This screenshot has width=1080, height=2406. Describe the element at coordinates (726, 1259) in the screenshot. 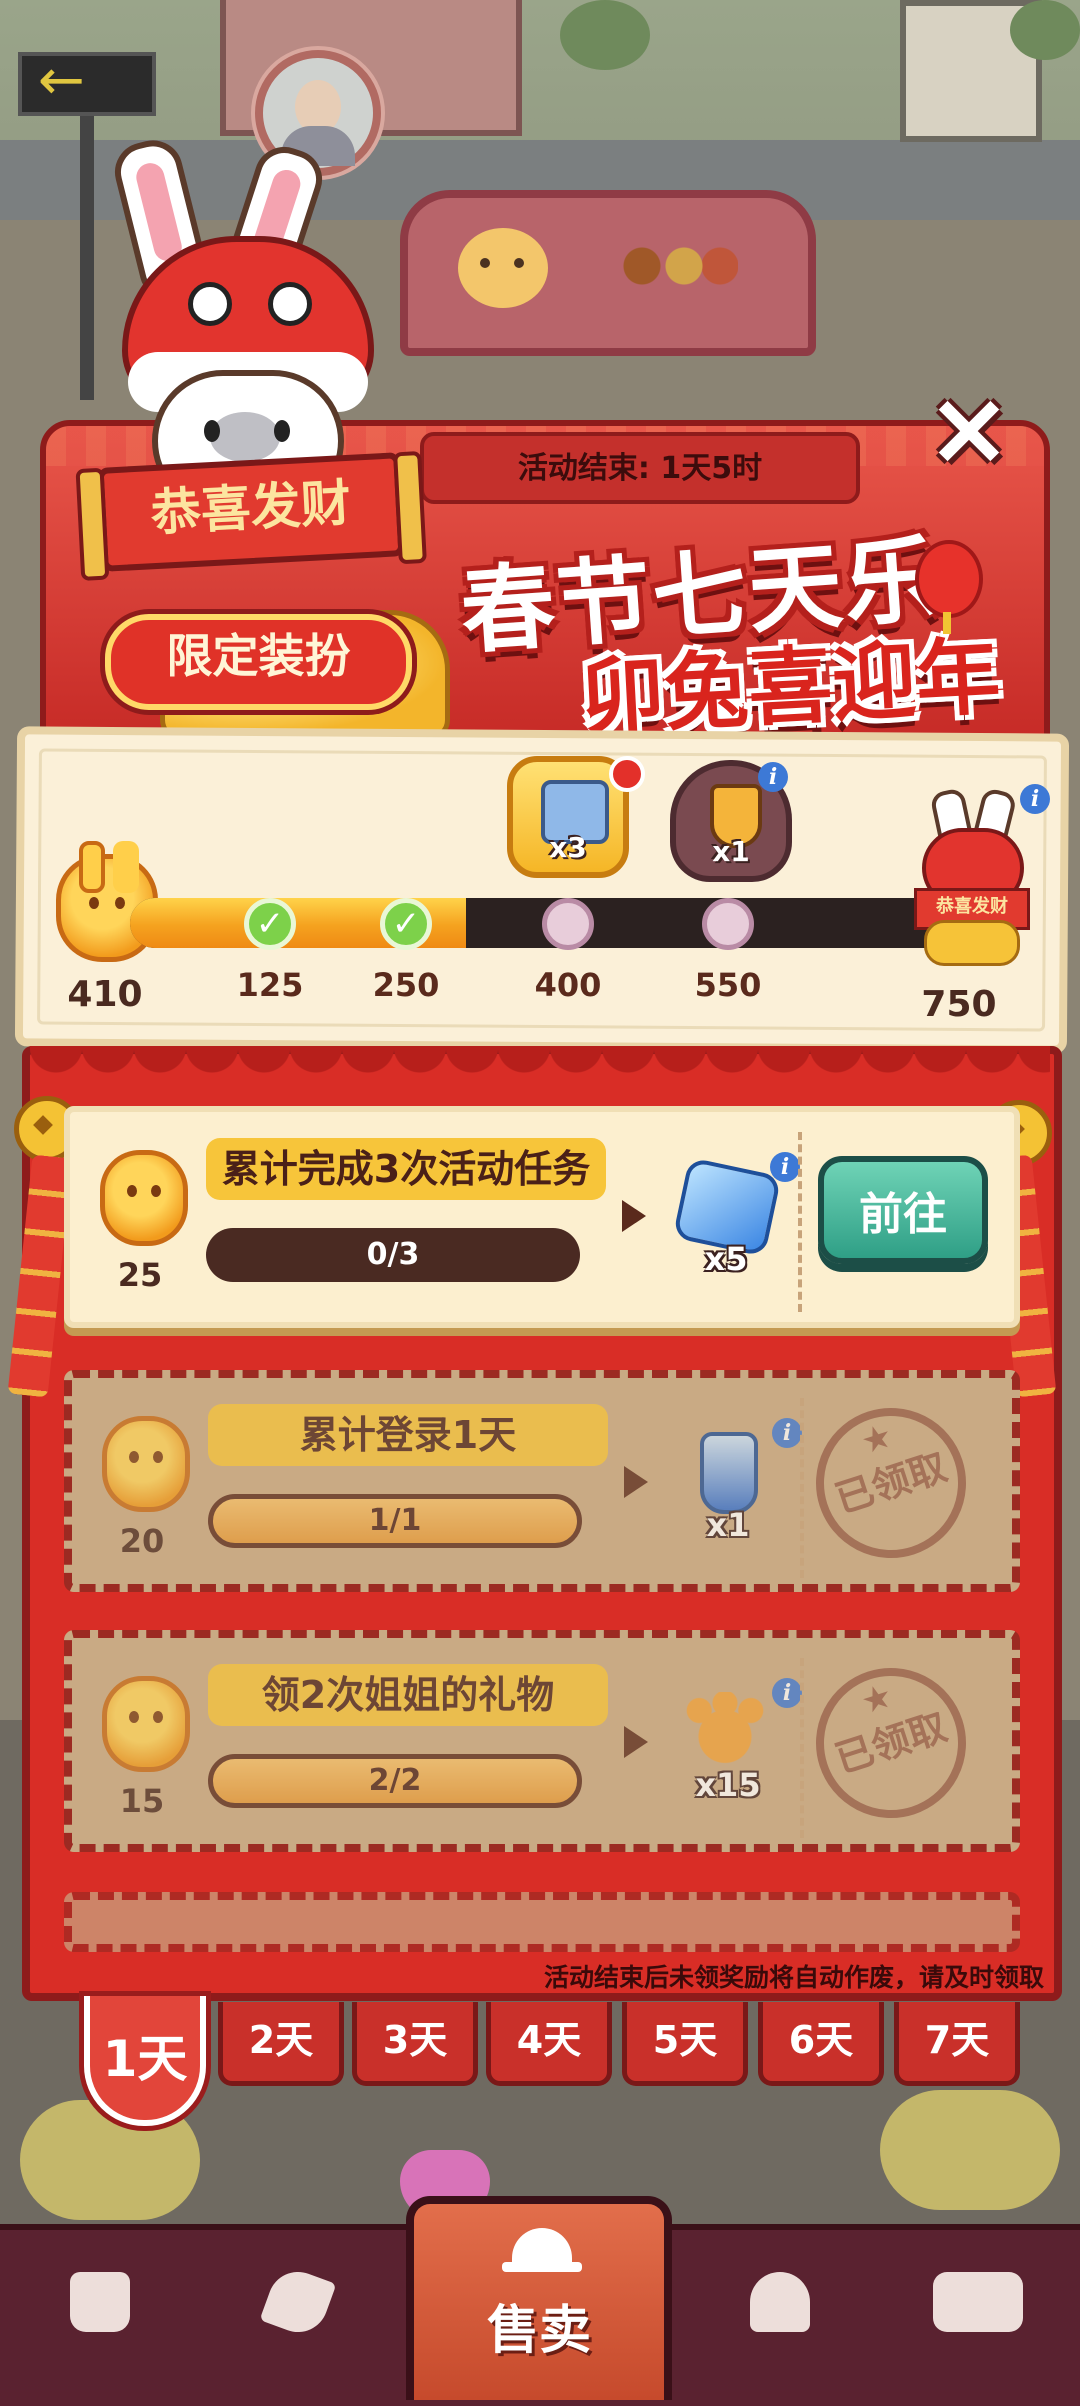

I see `reward-qty: x5` at that location.